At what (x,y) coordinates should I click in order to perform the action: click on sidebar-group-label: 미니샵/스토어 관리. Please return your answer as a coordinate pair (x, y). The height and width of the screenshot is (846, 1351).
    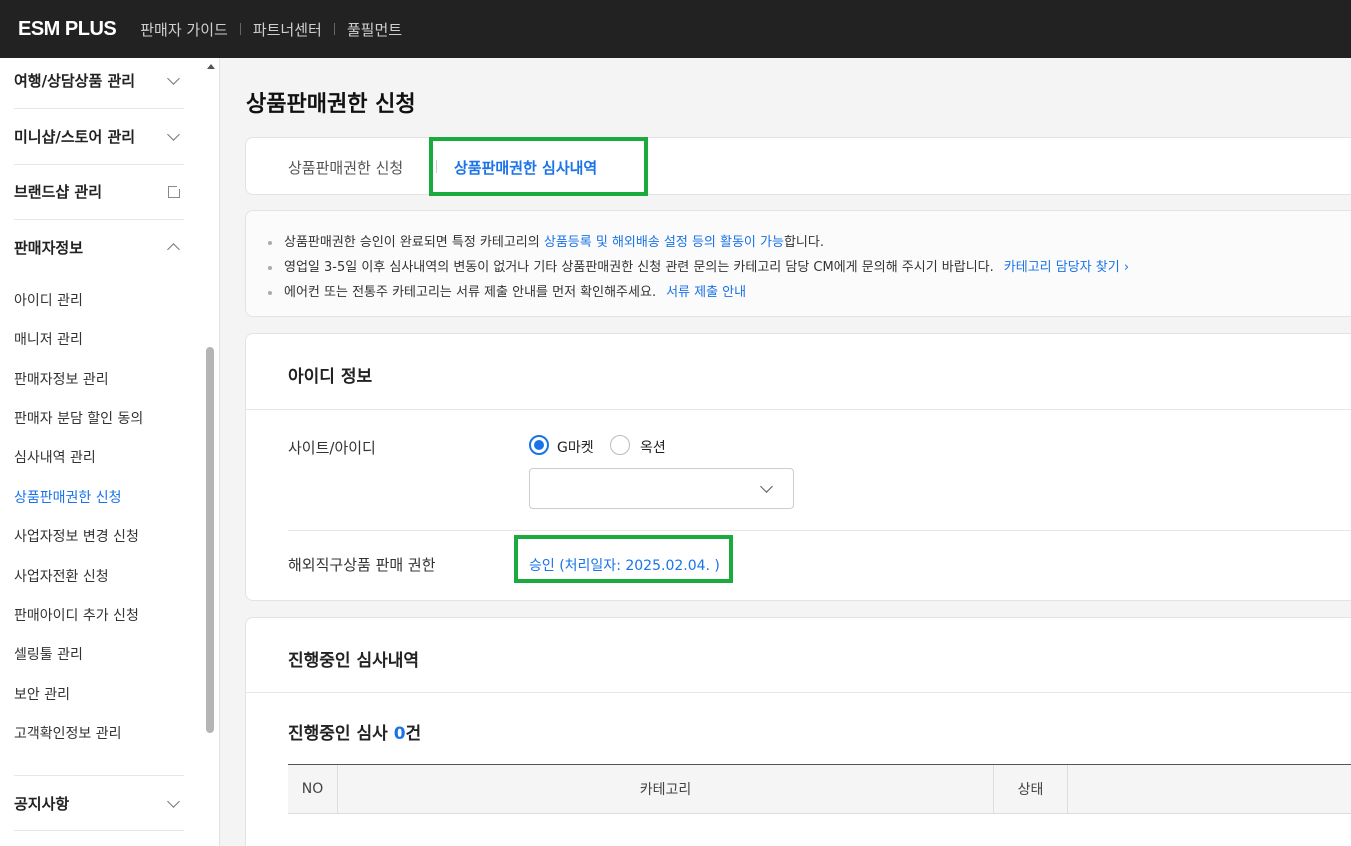
    Looking at the image, I should click on (75, 137).